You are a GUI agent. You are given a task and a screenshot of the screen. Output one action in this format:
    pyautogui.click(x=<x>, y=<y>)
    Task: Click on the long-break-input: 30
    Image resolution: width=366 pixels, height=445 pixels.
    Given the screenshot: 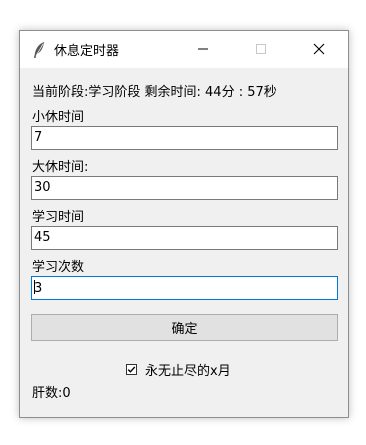 What is the action you would take?
    pyautogui.click(x=184, y=188)
    